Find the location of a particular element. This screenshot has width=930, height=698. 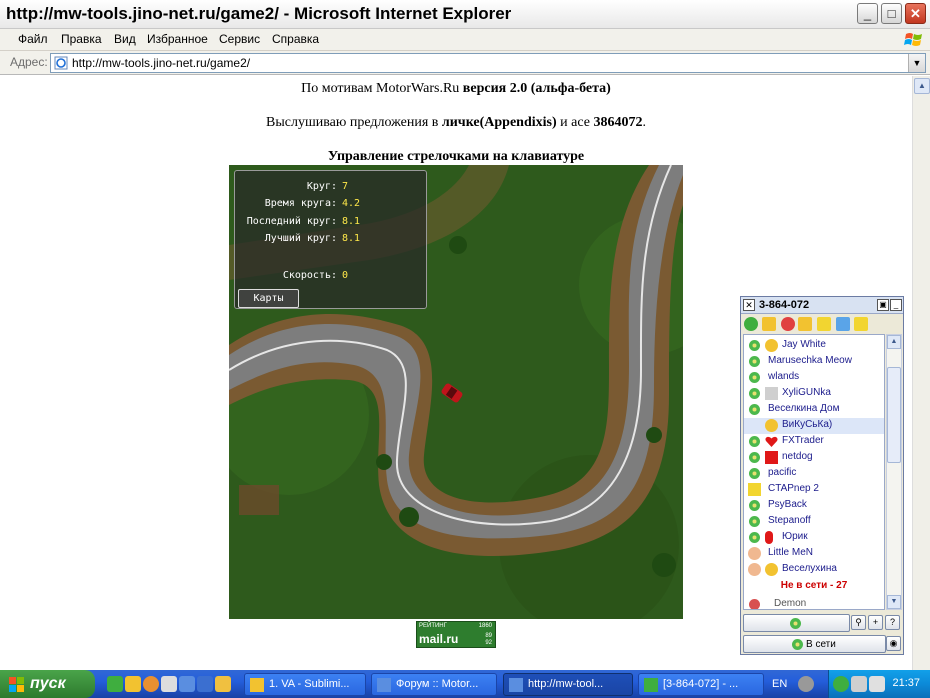

start-label: пуск is located at coordinates (48, 683).